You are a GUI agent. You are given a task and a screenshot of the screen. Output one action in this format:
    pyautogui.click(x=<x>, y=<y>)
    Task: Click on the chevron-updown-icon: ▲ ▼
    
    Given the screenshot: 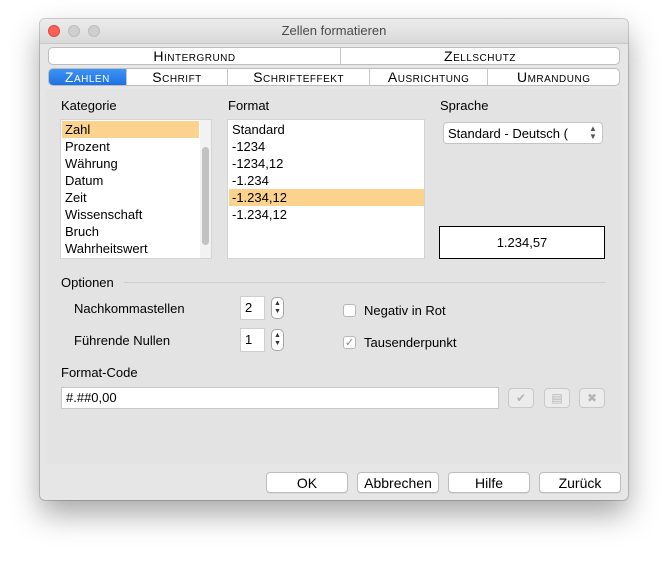 What is the action you would take?
    pyautogui.click(x=593, y=132)
    